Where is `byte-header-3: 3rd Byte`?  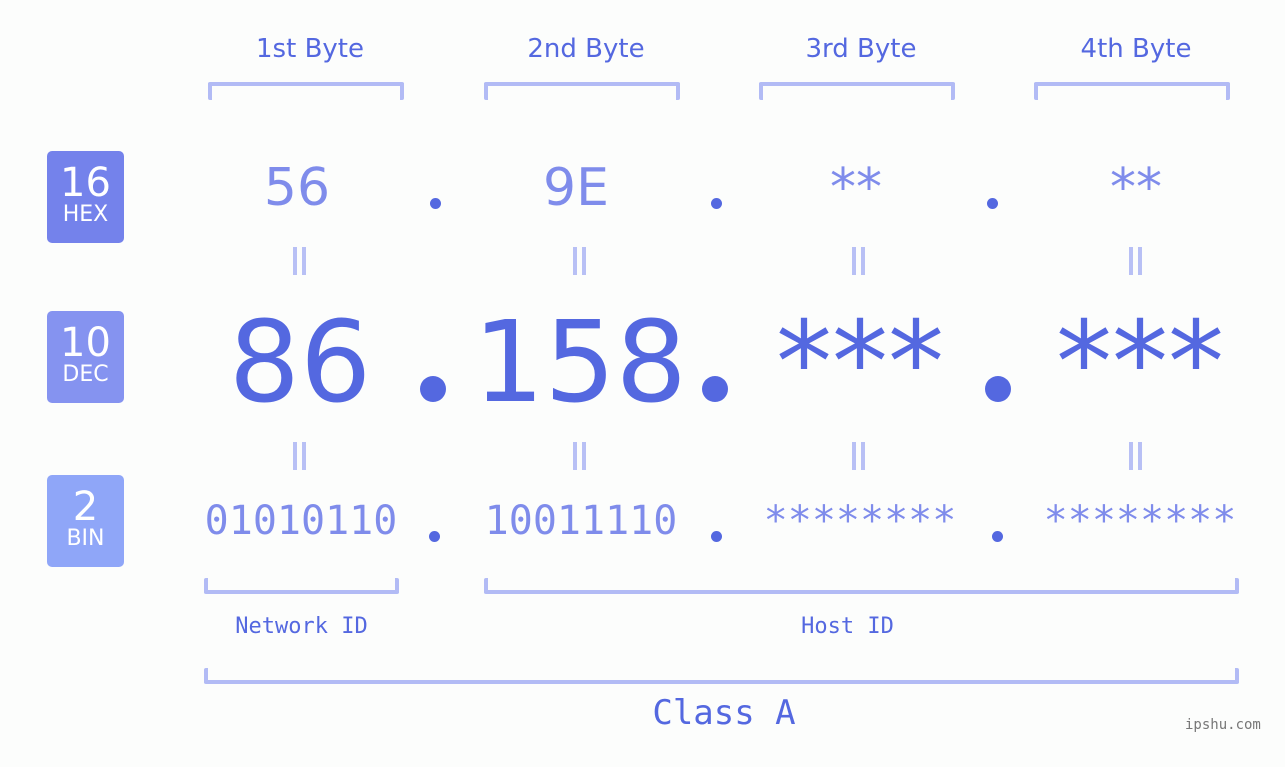 byte-header-3: 3rd Byte is located at coordinates (861, 49).